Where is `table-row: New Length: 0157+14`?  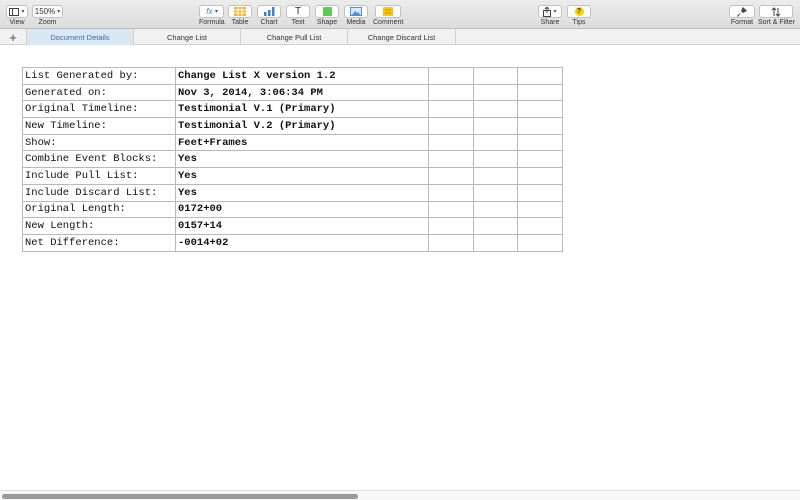
table-row: New Length: 0157+14 is located at coordinates (292, 226).